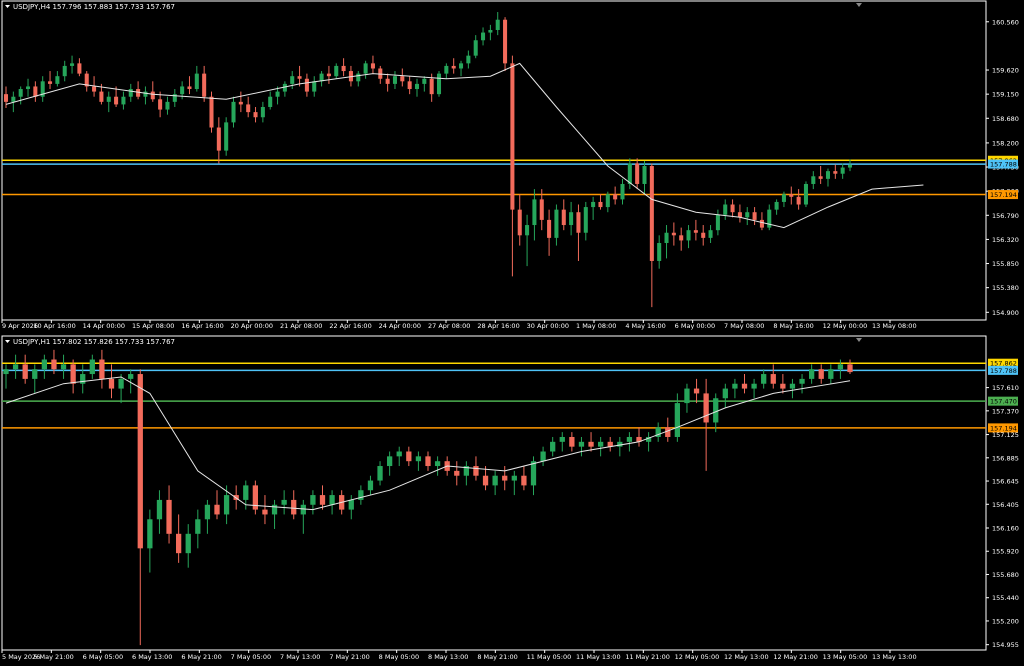 The width and height of the screenshot is (1024, 666). Describe the element at coordinates (746, 657) in the screenshot. I see `time-tick-label: 12 May 13:00` at that location.